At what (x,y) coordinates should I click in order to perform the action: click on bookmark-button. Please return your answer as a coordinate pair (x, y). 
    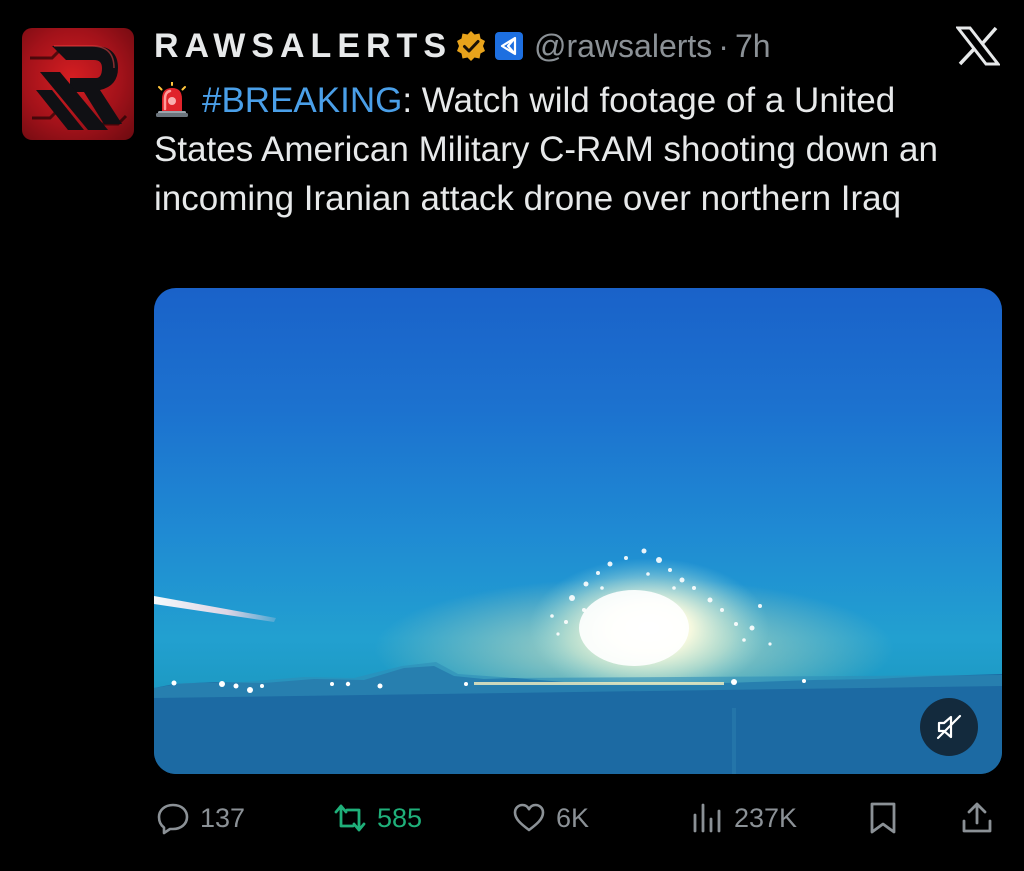
    Looking at the image, I should click on (888, 818).